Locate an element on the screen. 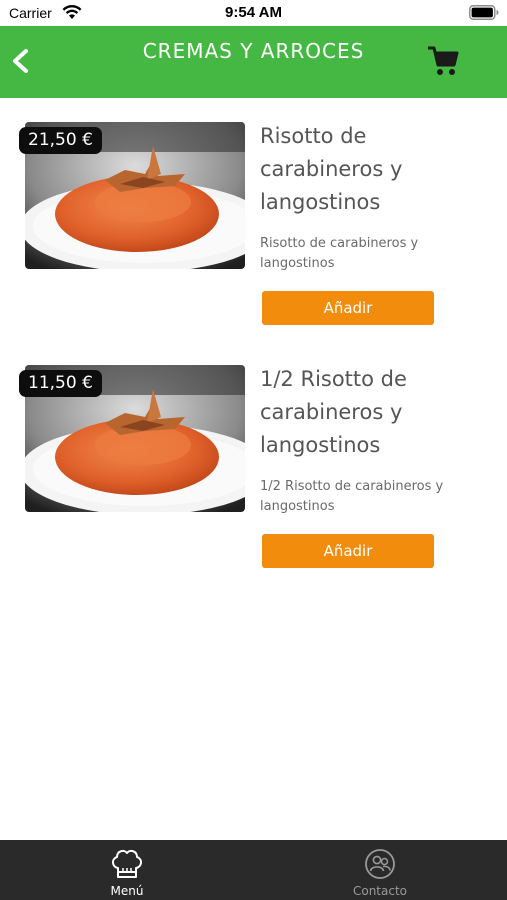 The image size is (507, 900). price-tag: 11,50 € is located at coordinates (60, 383).